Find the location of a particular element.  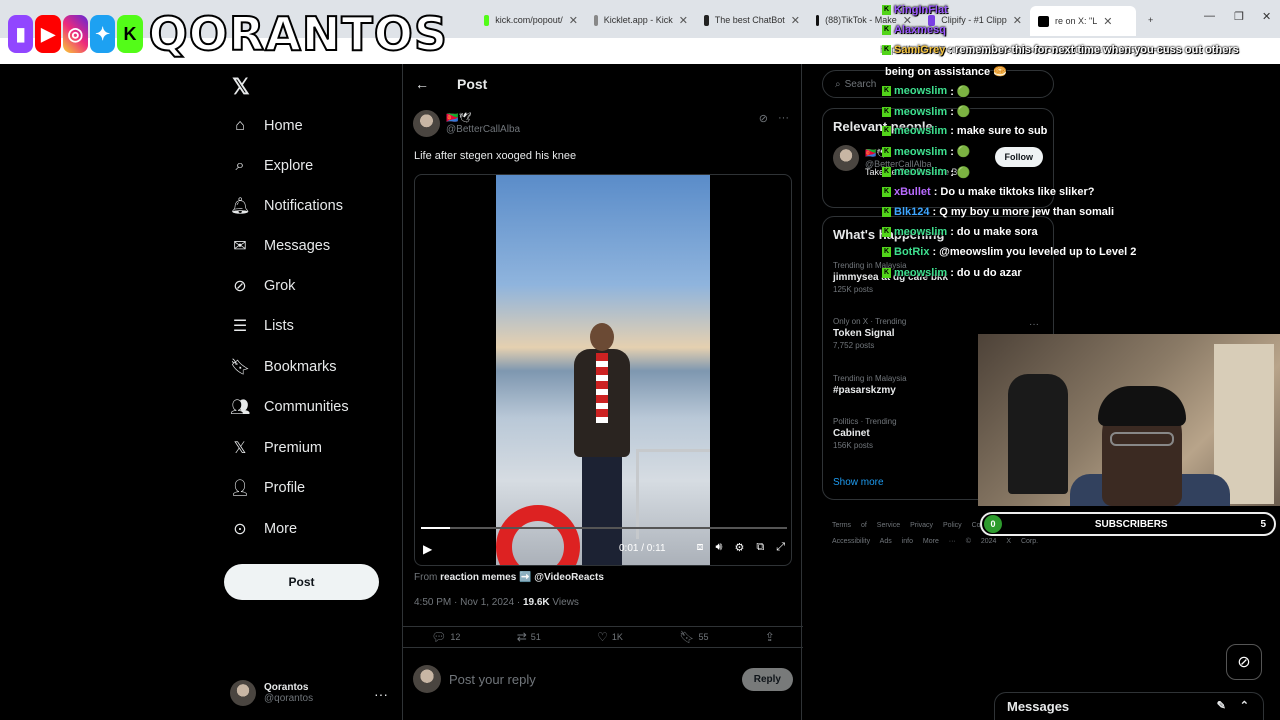

sidebar-item-grok: ⊘ Grok is located at coordinates (259, 286).